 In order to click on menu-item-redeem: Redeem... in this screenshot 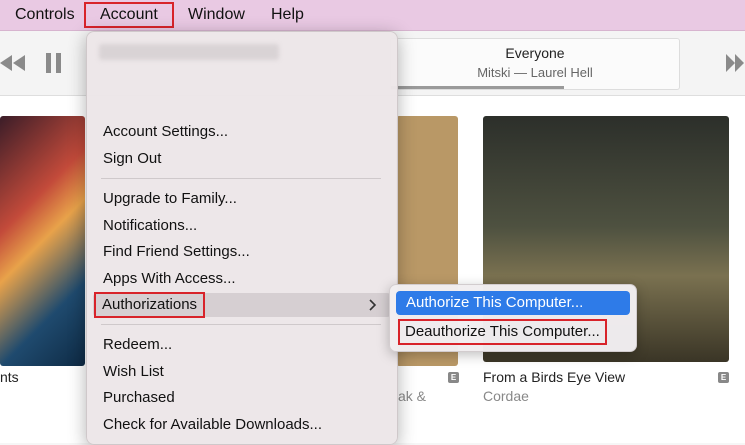, I will do `click(137, 345)`.